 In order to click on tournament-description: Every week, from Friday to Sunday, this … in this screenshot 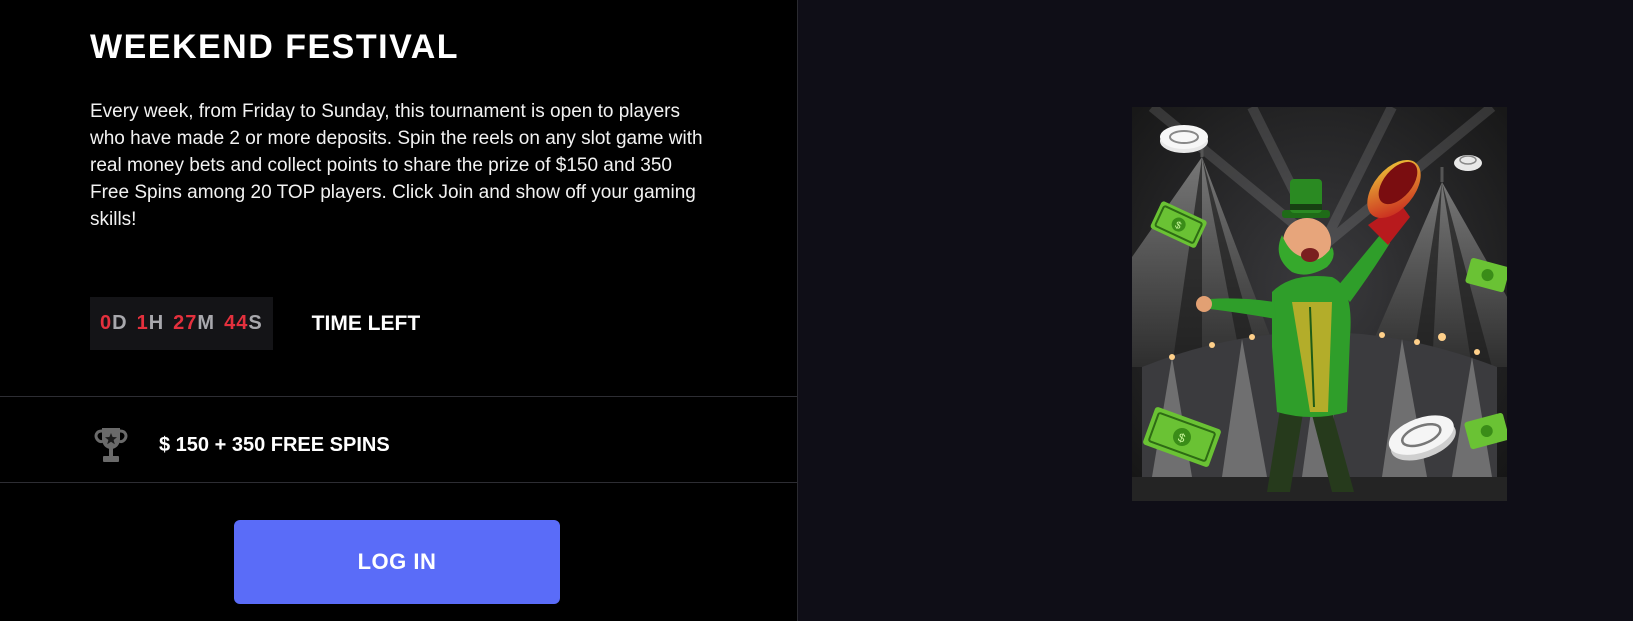, I will do `click(396, 165)`.